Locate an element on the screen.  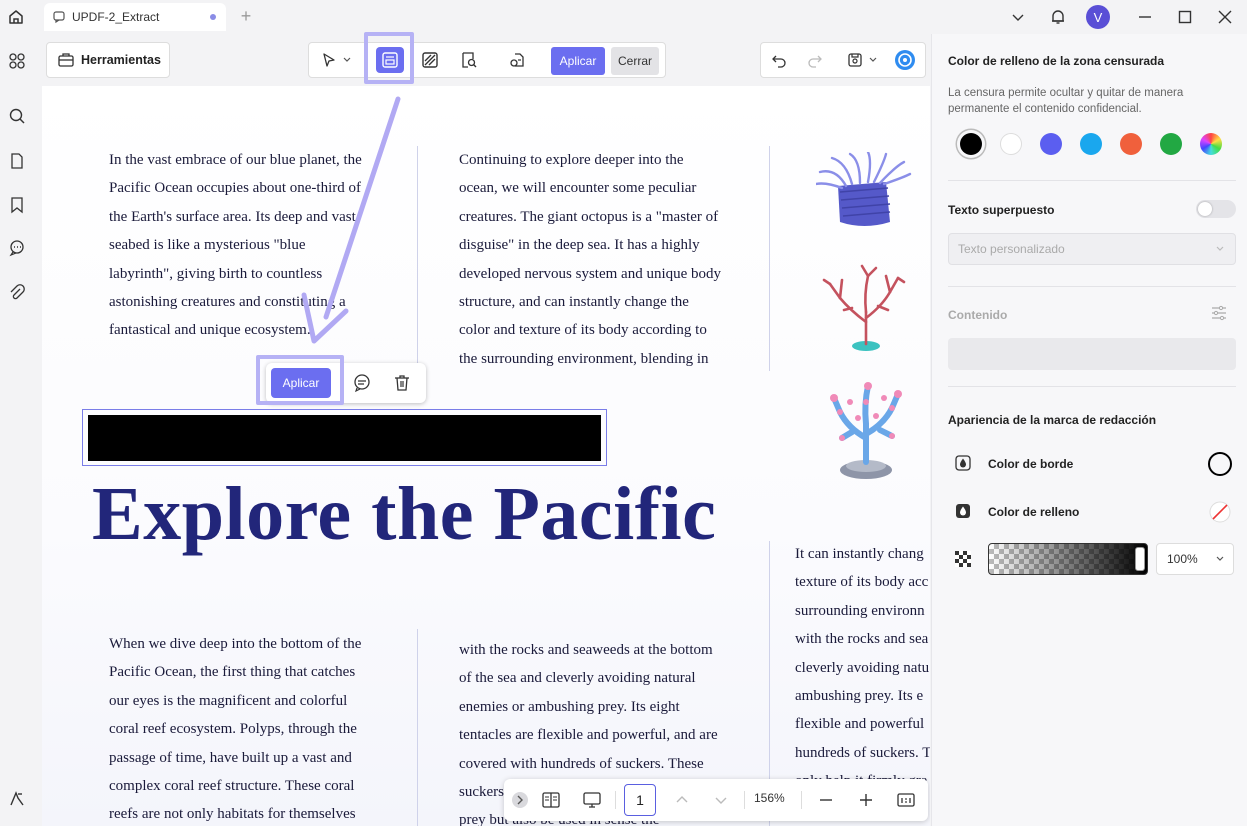
minimize-icon is located at coordinates (1145, 17).